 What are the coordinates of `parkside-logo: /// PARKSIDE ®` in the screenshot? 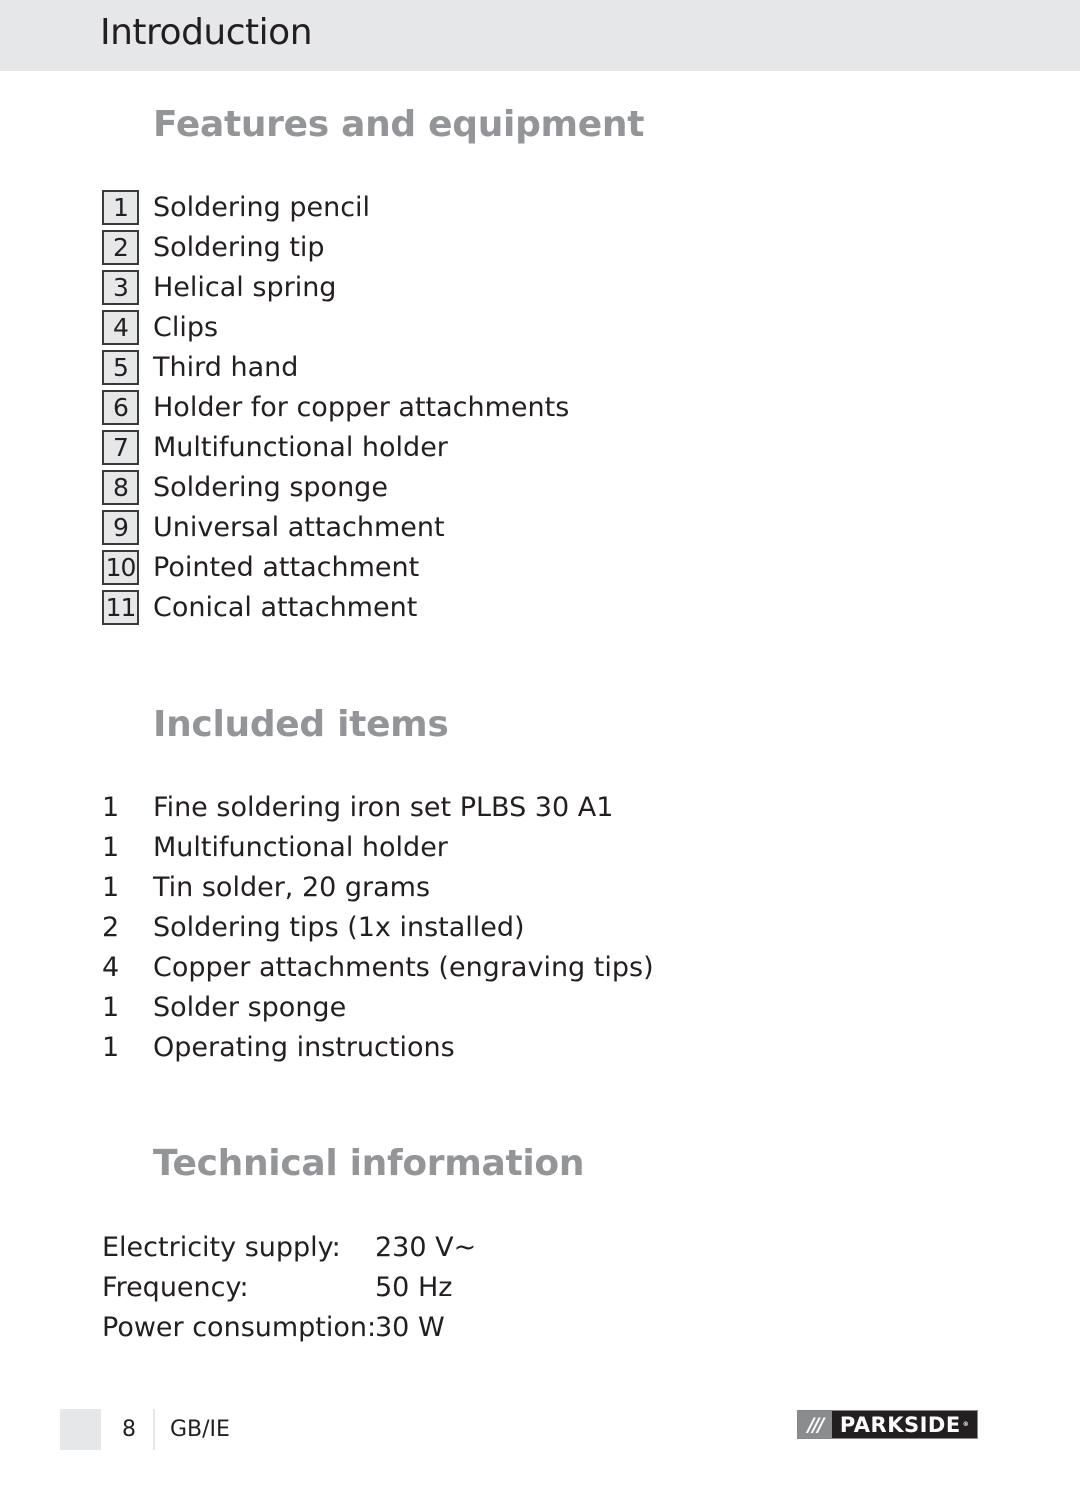 It's located at (887, 1424).